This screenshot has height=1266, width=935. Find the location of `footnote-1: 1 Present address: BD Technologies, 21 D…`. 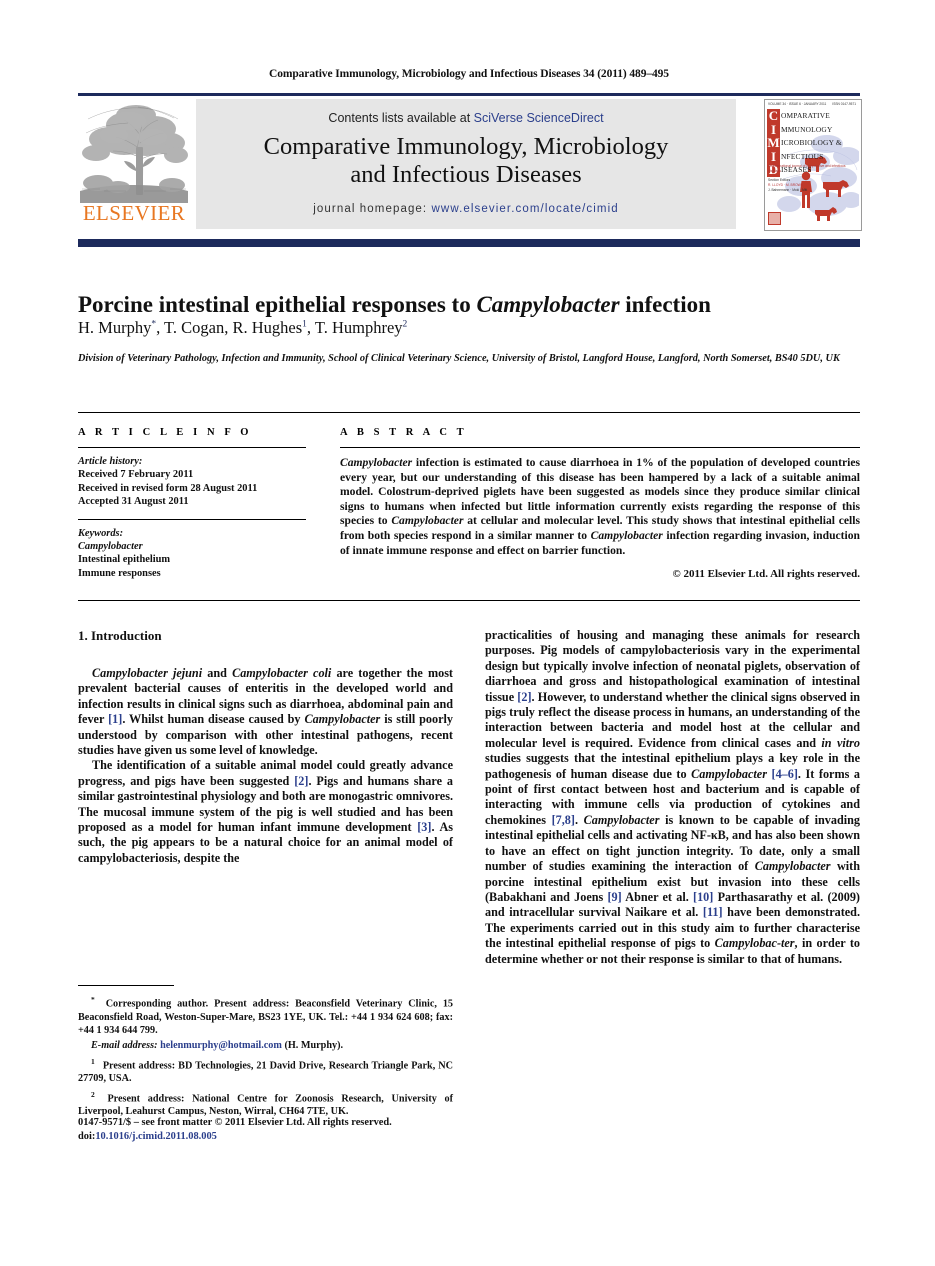

footnote-1: 1 Present address: BD Technologies, 21 D… is located at coordinates (265, 1070).